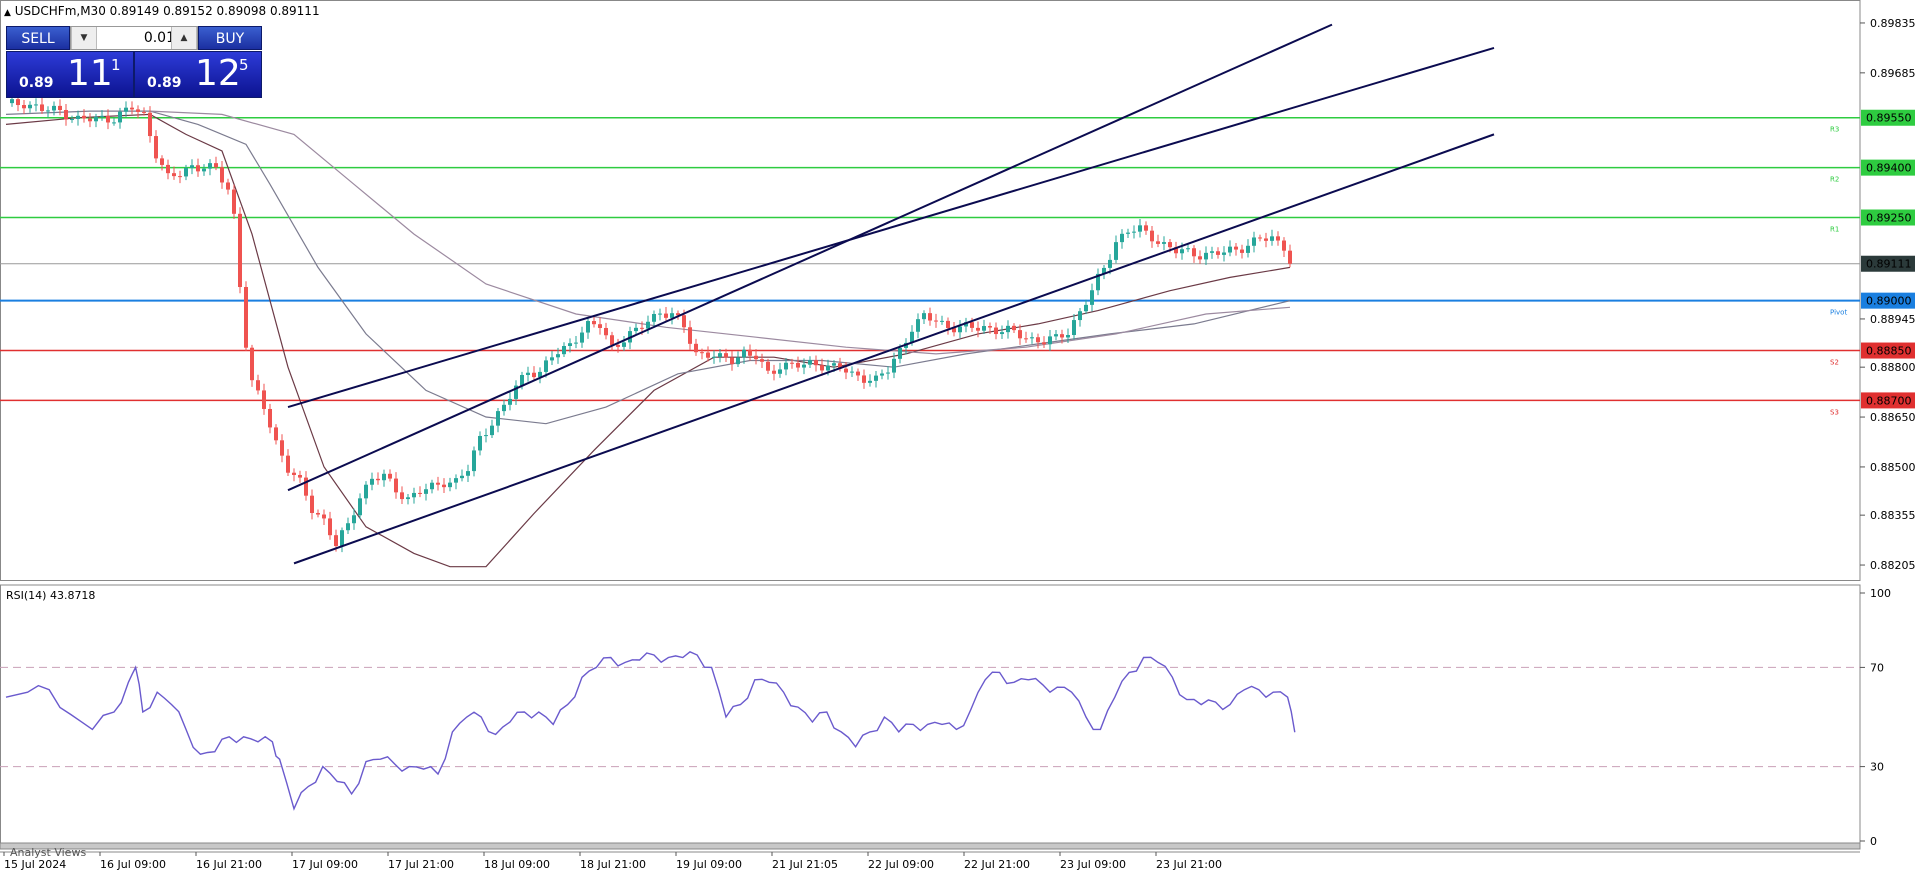 The image size is (1916, 874). I want to click on level-price-label: 0.89400, so click(1889, 168).